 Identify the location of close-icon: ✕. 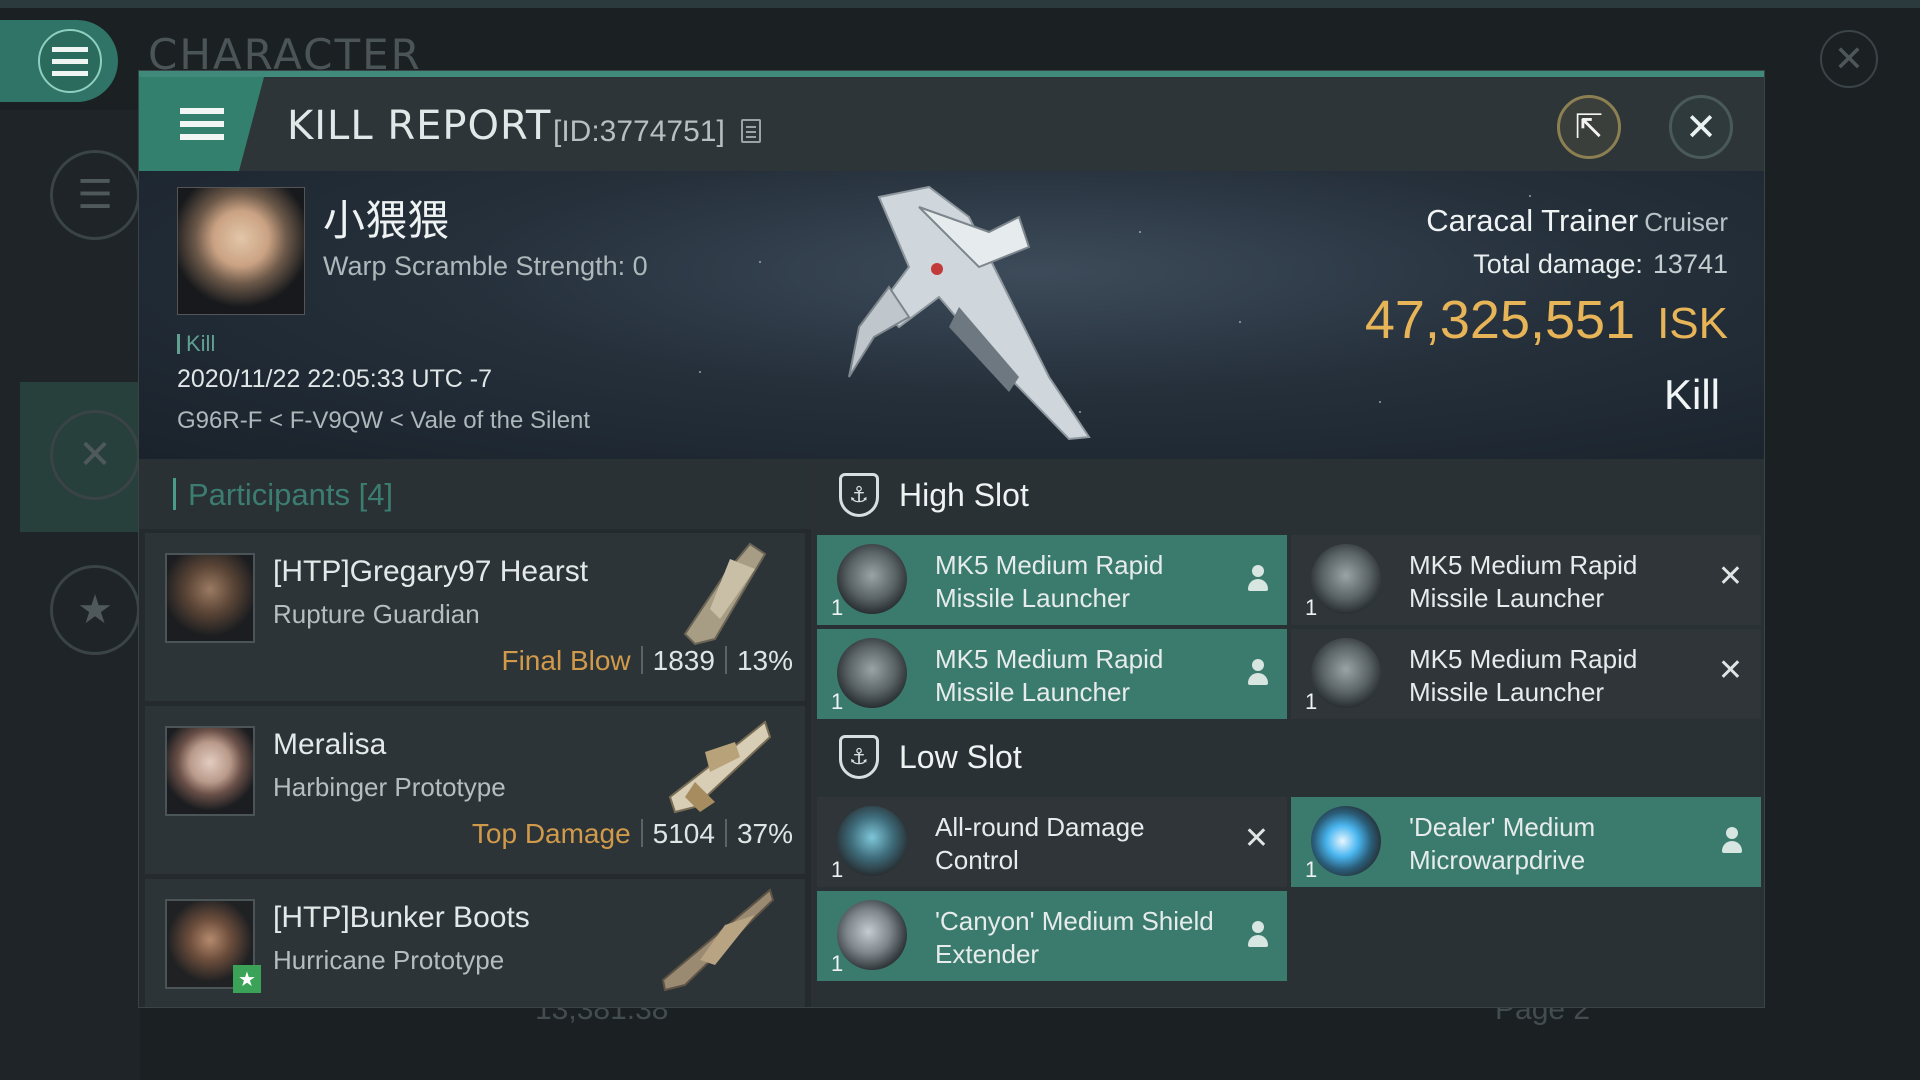
(1701, 127).